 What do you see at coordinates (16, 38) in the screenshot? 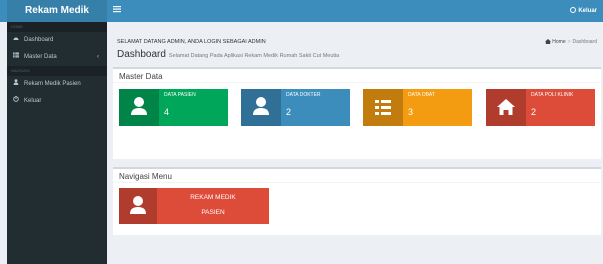
I see `dashboard-icon` at bounding box center [16, 38].